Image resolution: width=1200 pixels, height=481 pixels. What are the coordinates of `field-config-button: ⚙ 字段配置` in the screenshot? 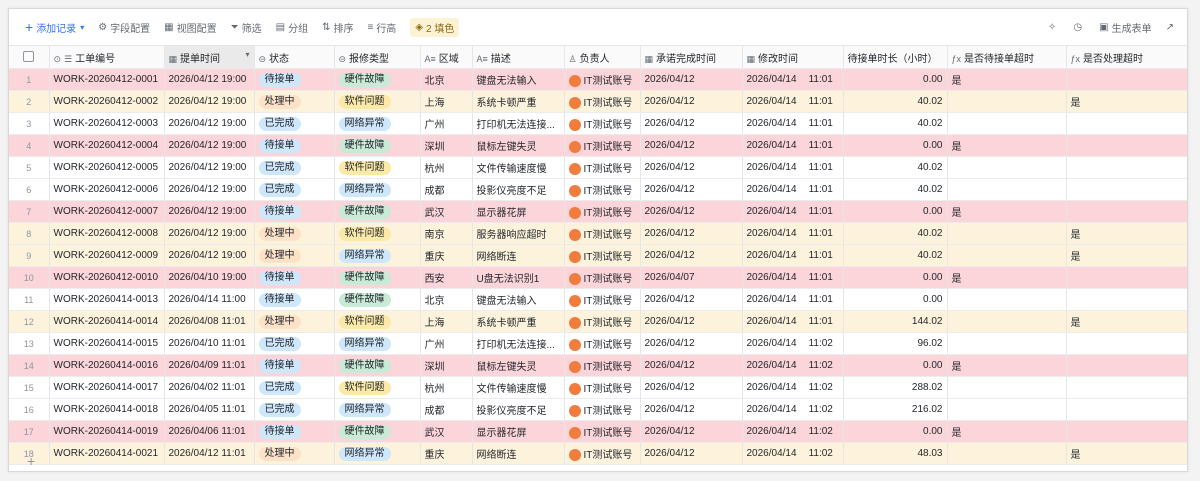 It's located at (124, 27).